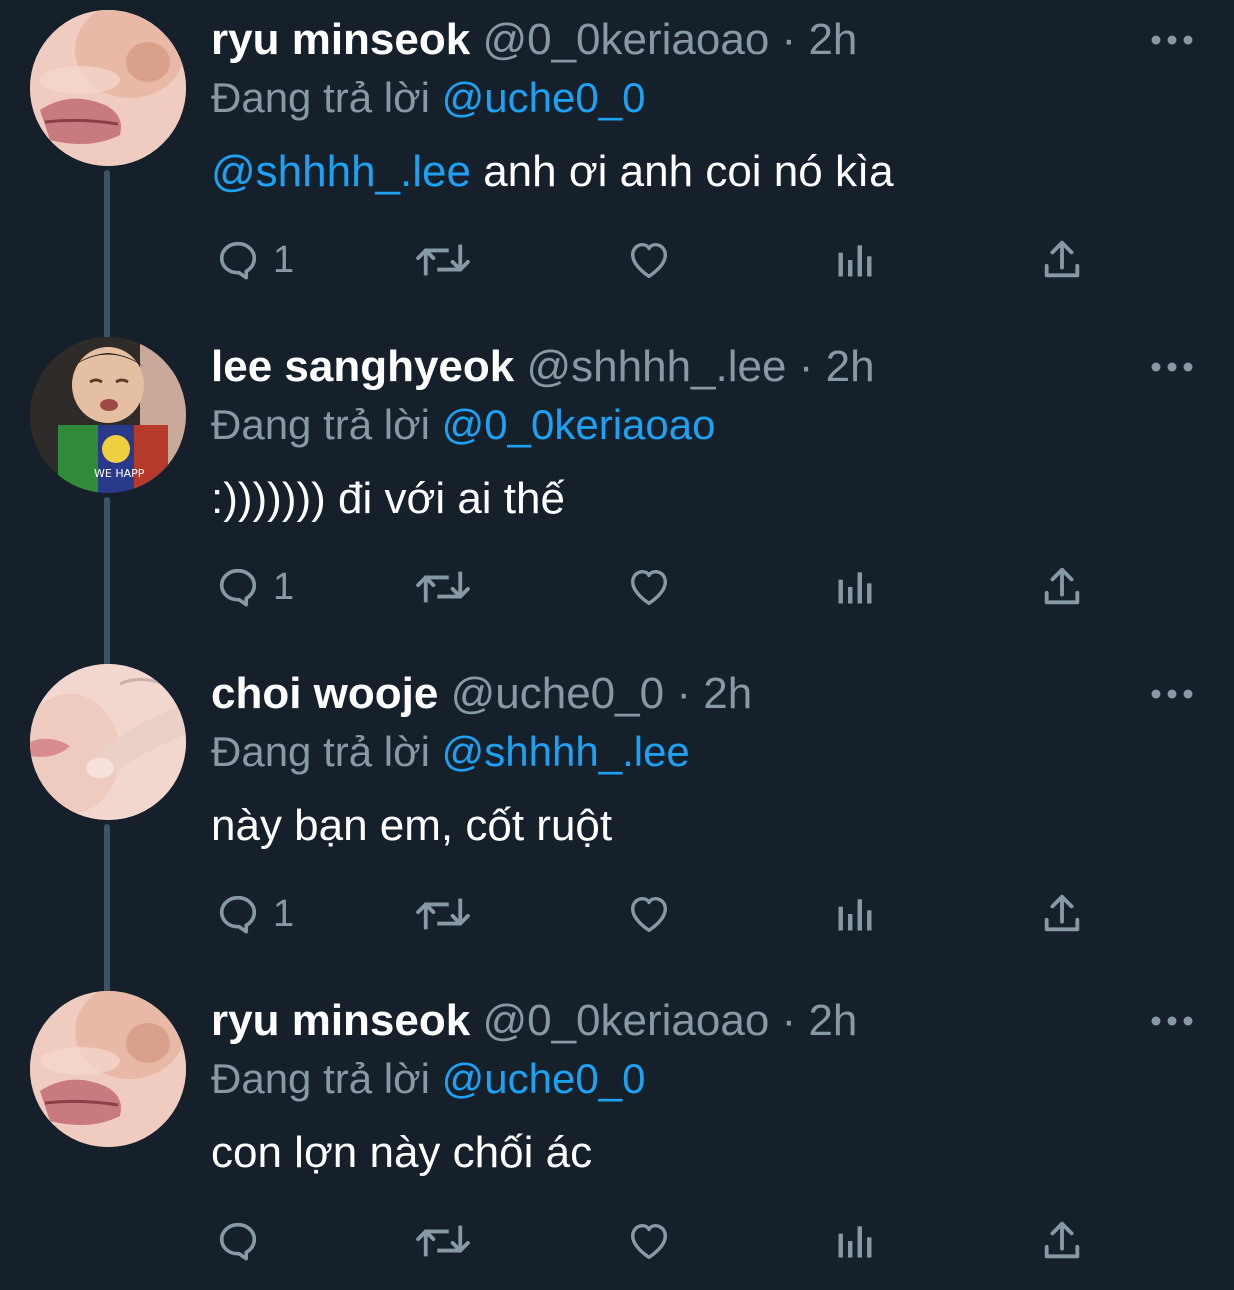  Describe the element at coordinates (682, 171) in the screenshot. I see `body-text: anh ơi anh coi nó kìa` at that location.